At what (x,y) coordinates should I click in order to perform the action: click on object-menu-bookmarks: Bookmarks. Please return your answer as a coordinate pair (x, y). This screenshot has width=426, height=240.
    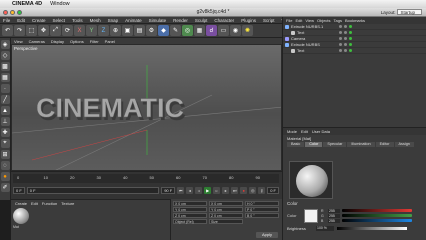
    Looking at the image, I should click on (355, 20).